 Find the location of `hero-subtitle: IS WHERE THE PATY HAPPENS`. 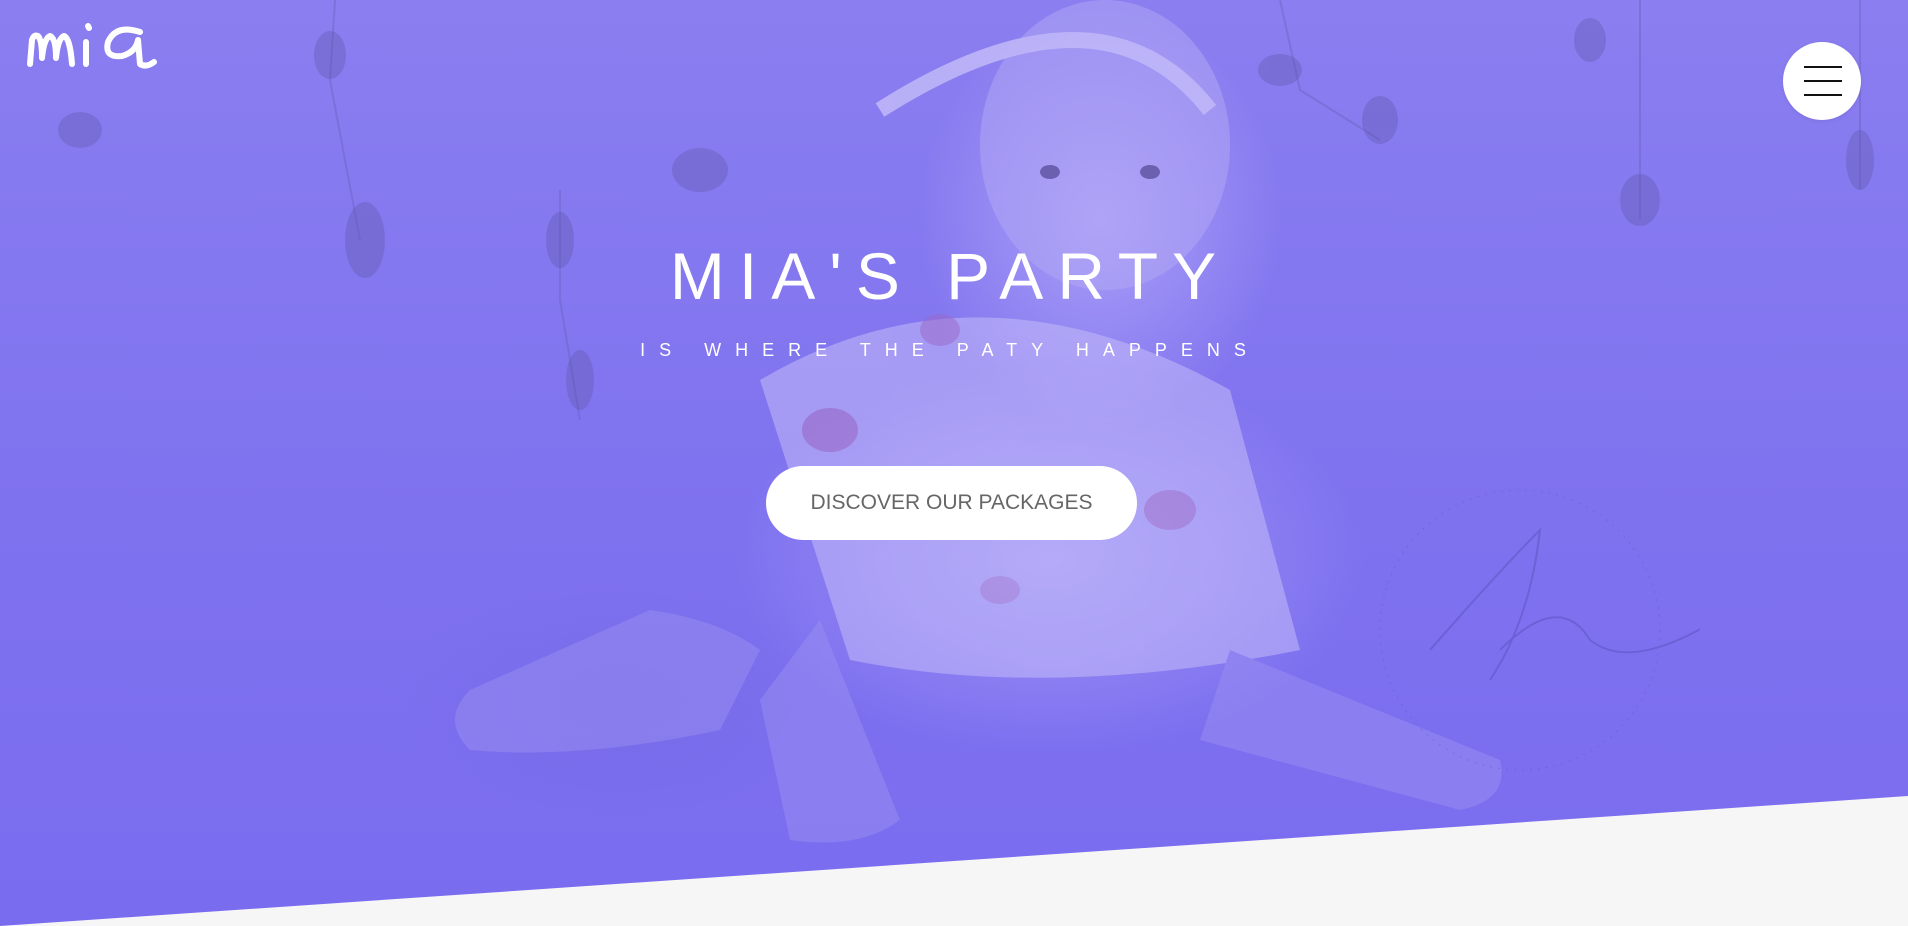

hero-subtitle: IS WHERE THE PATY HAPPENS is located at coordinates (950, 350).